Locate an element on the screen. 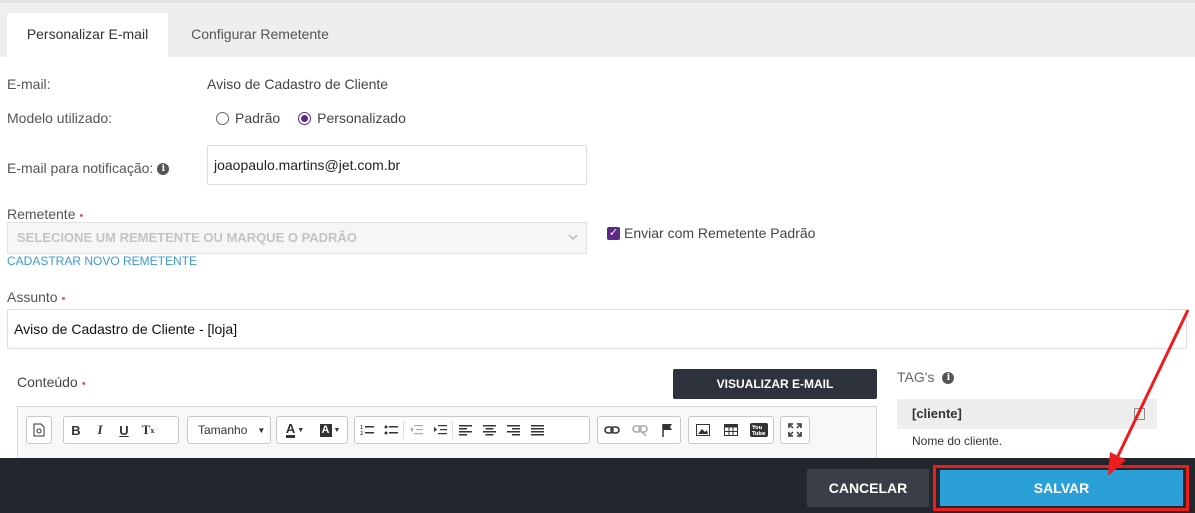 This screenshot has width=1195, height=513. font-size-select: Tamanho ▼ is located at coordinates (229, 430).